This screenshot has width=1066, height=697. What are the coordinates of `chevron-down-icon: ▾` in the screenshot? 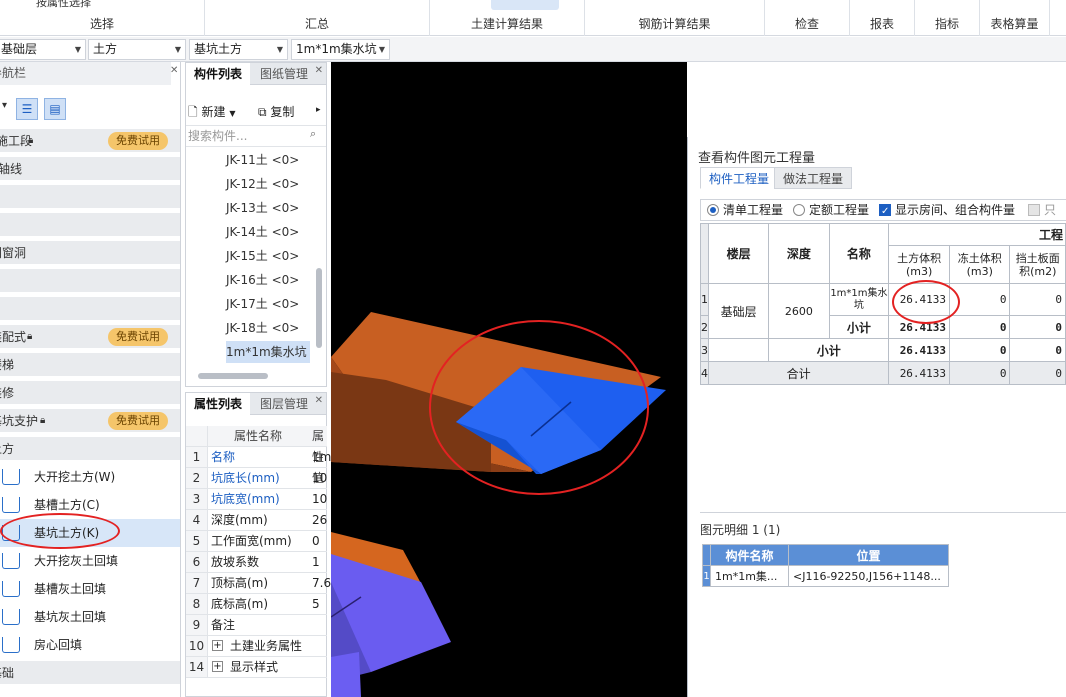 It's located at (4, 105).